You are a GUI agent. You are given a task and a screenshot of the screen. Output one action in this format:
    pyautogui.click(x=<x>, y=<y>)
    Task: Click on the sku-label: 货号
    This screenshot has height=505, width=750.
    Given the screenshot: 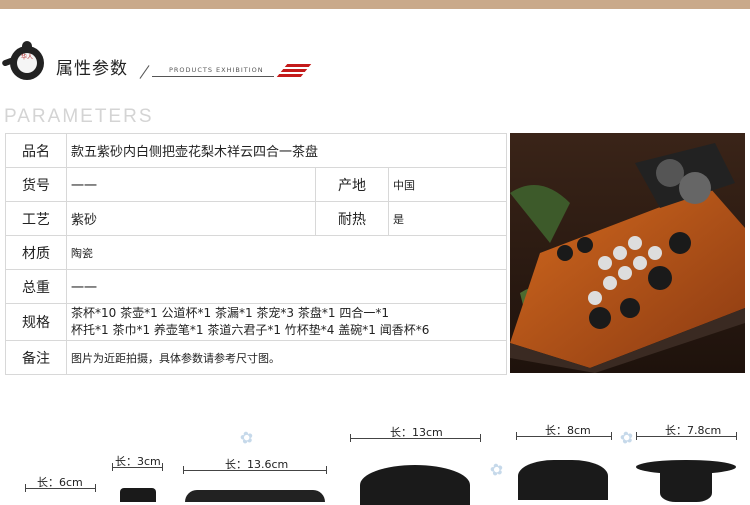 What is the action you would take?
    pyautogui.click(x=36, y=184)
    